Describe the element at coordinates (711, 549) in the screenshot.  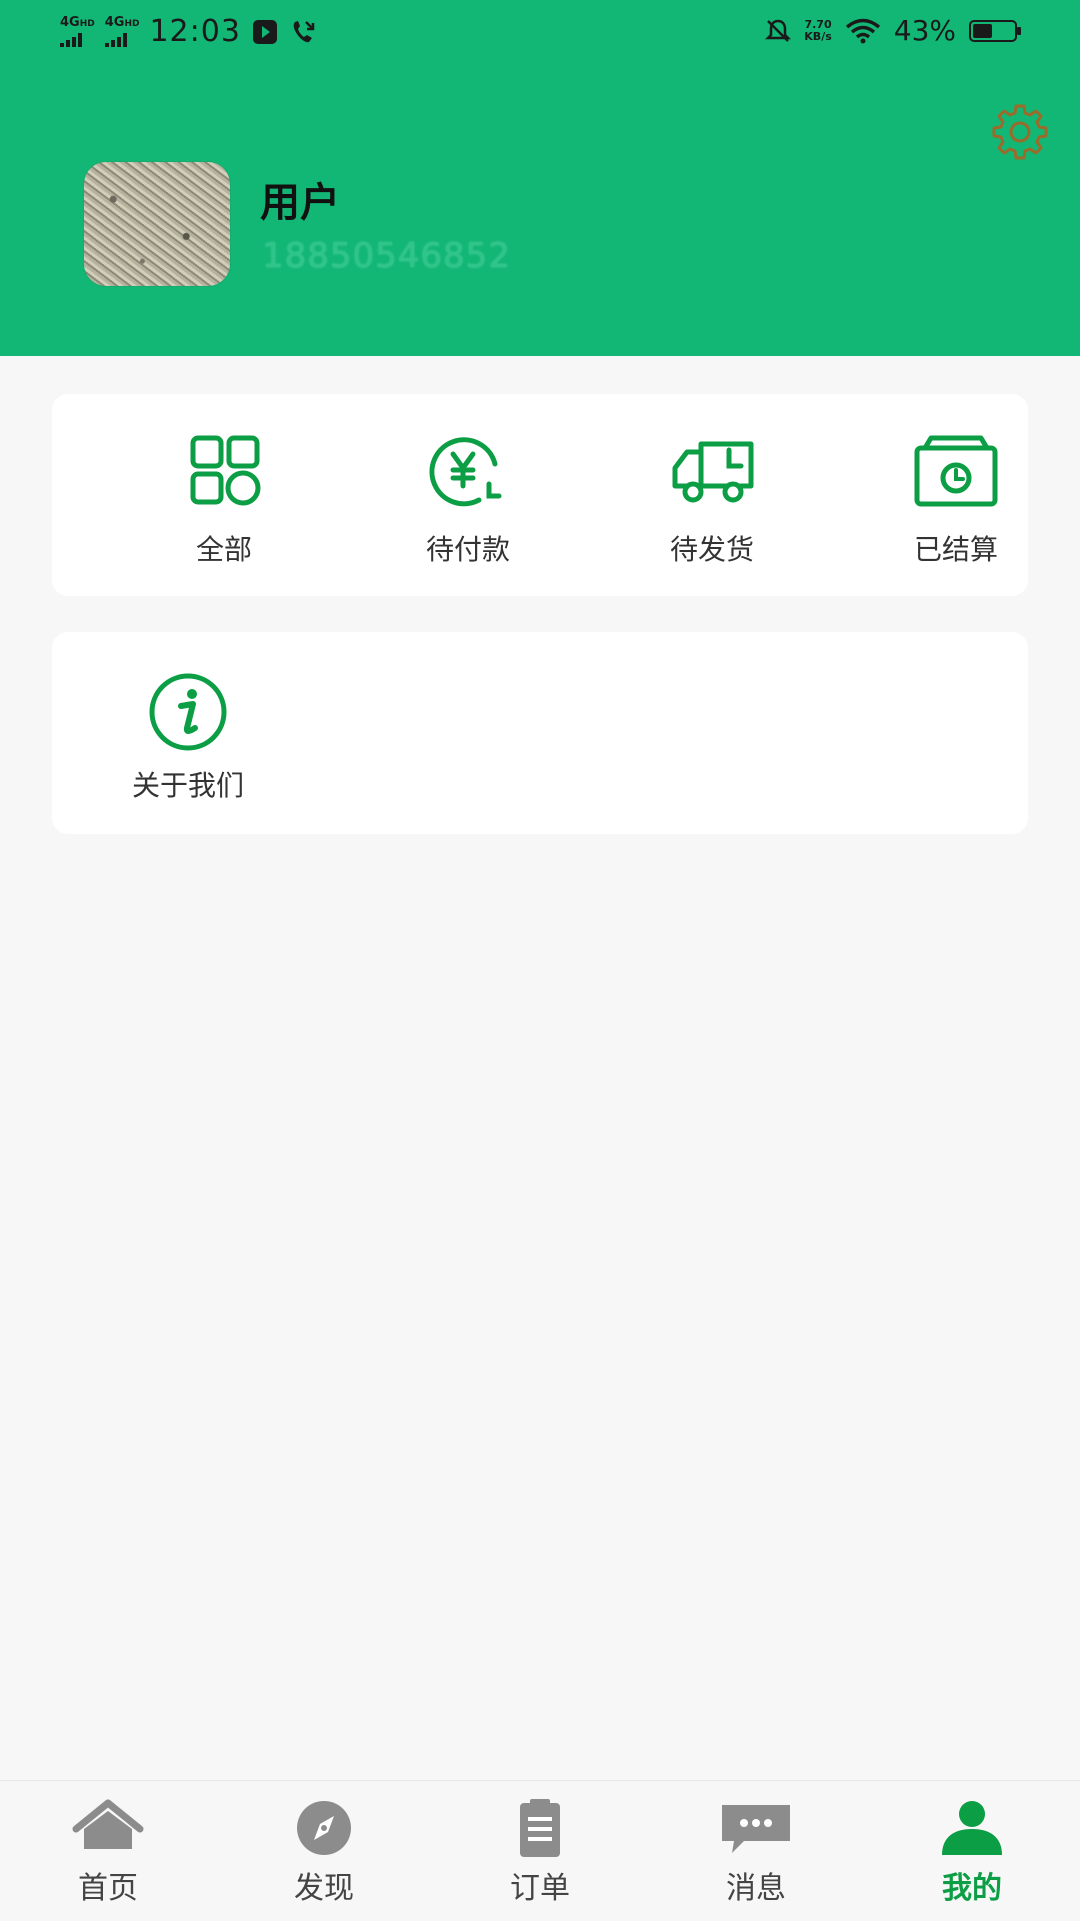
I see `order-pending-shipment-label: 待发货` at that location.